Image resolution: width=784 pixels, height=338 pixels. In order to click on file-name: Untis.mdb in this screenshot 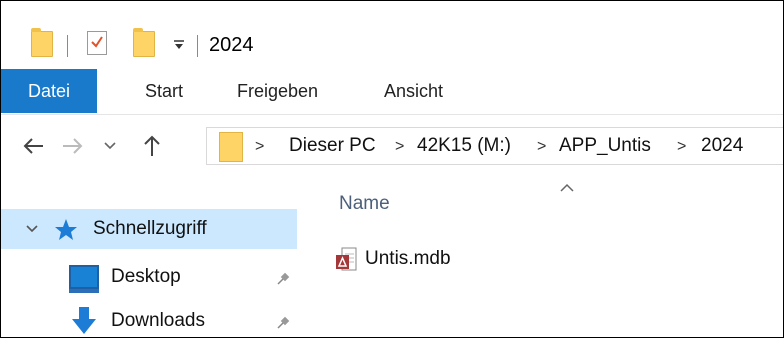, I will do `click(408, 258)`.